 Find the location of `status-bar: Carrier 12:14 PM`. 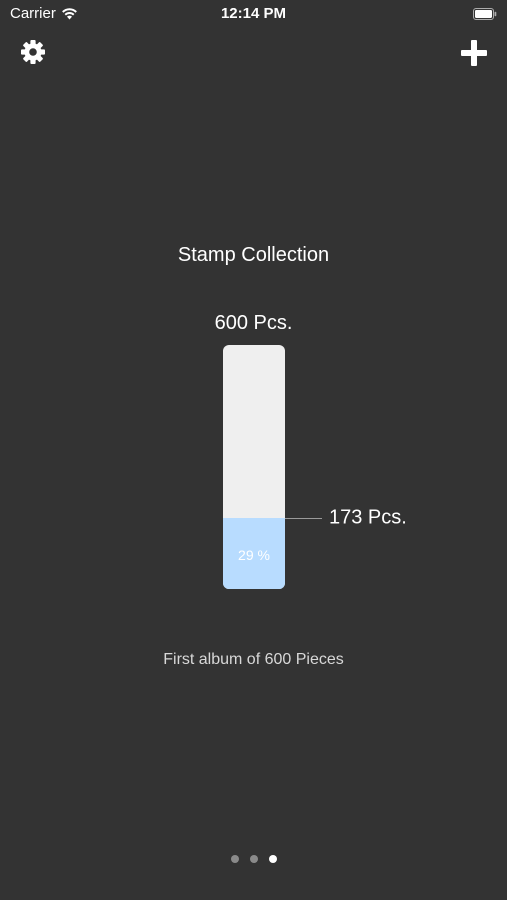

status-bar: Carrier 12:14 PM is located at coordinates (253, 14).